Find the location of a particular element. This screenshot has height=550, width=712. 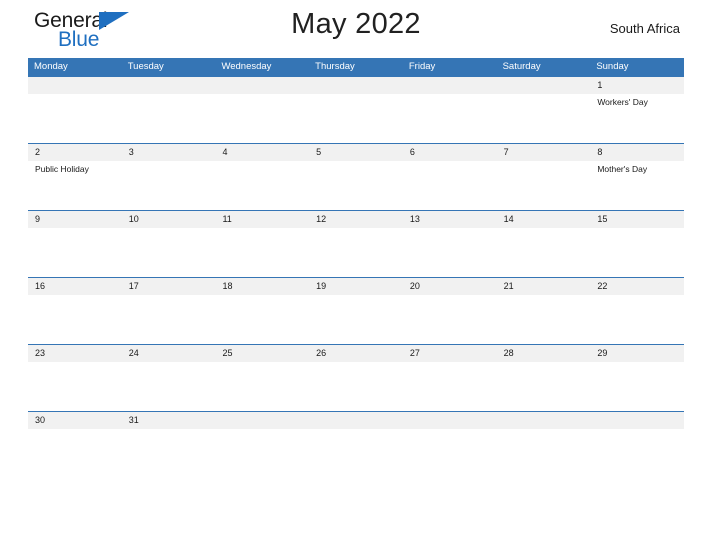

weekday-monday: Monday is located at coordinates (51, 66).